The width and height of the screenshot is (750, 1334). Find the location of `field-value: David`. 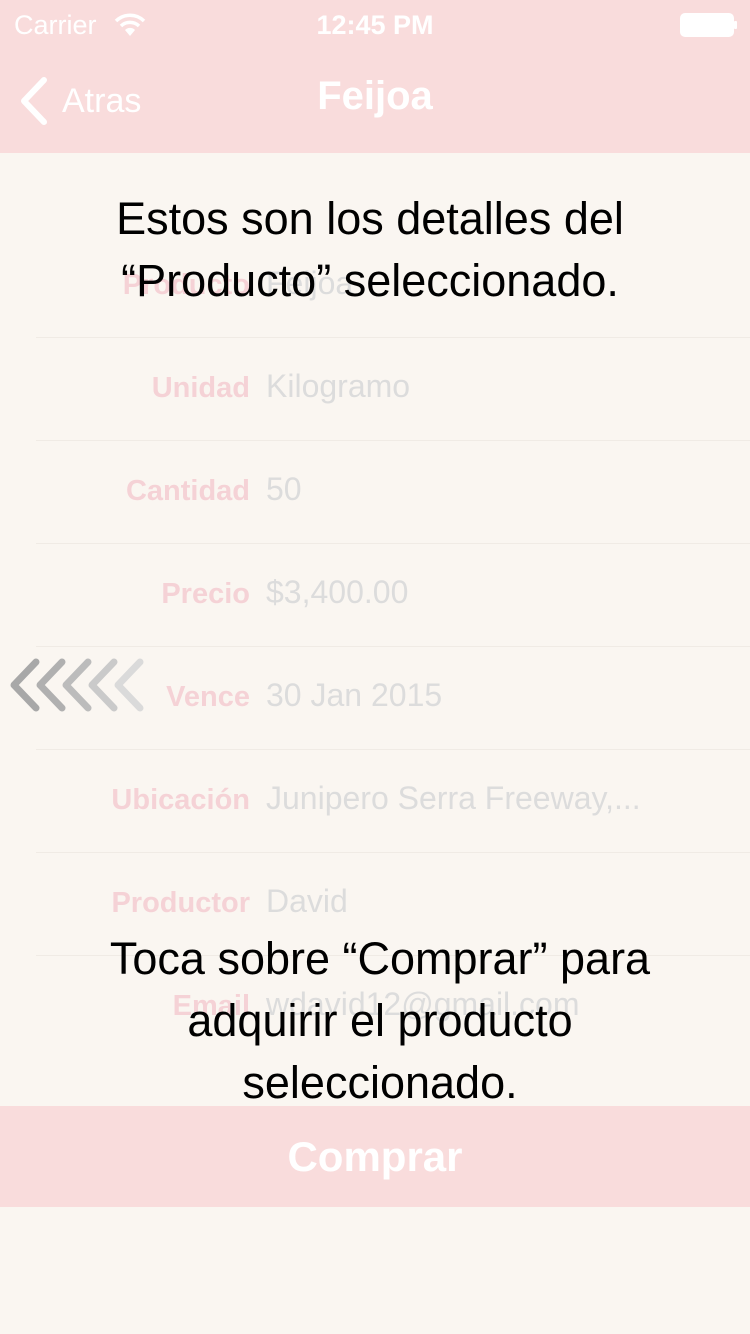

field-value: David is located at coordinates (307, 901).